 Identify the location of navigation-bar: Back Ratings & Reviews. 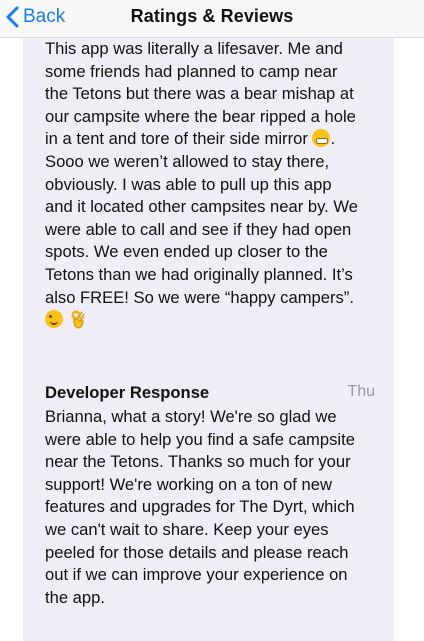
(212, 19).